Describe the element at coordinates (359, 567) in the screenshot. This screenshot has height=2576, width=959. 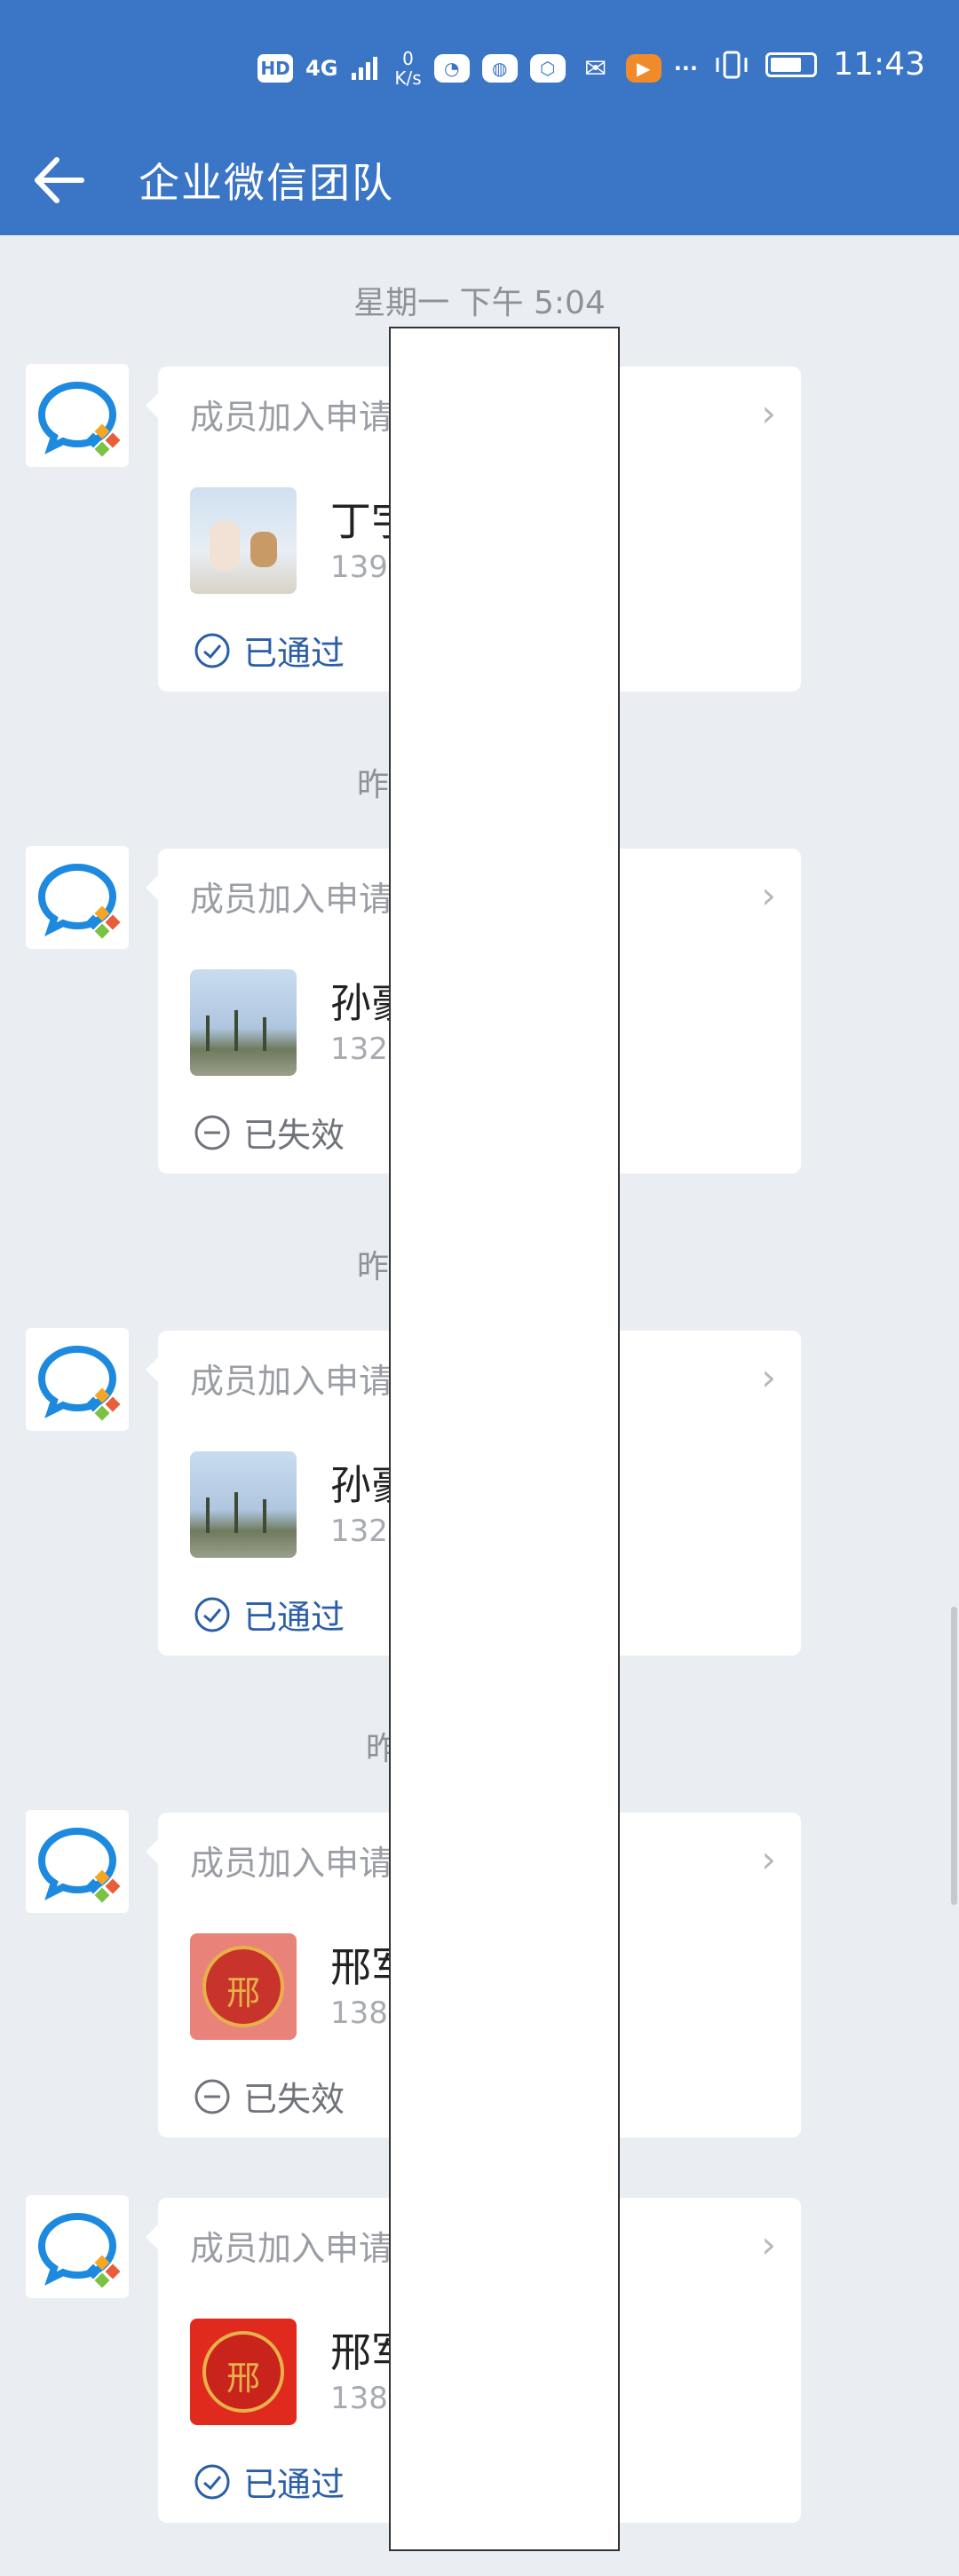
I see `user-phone: 139` at that location.